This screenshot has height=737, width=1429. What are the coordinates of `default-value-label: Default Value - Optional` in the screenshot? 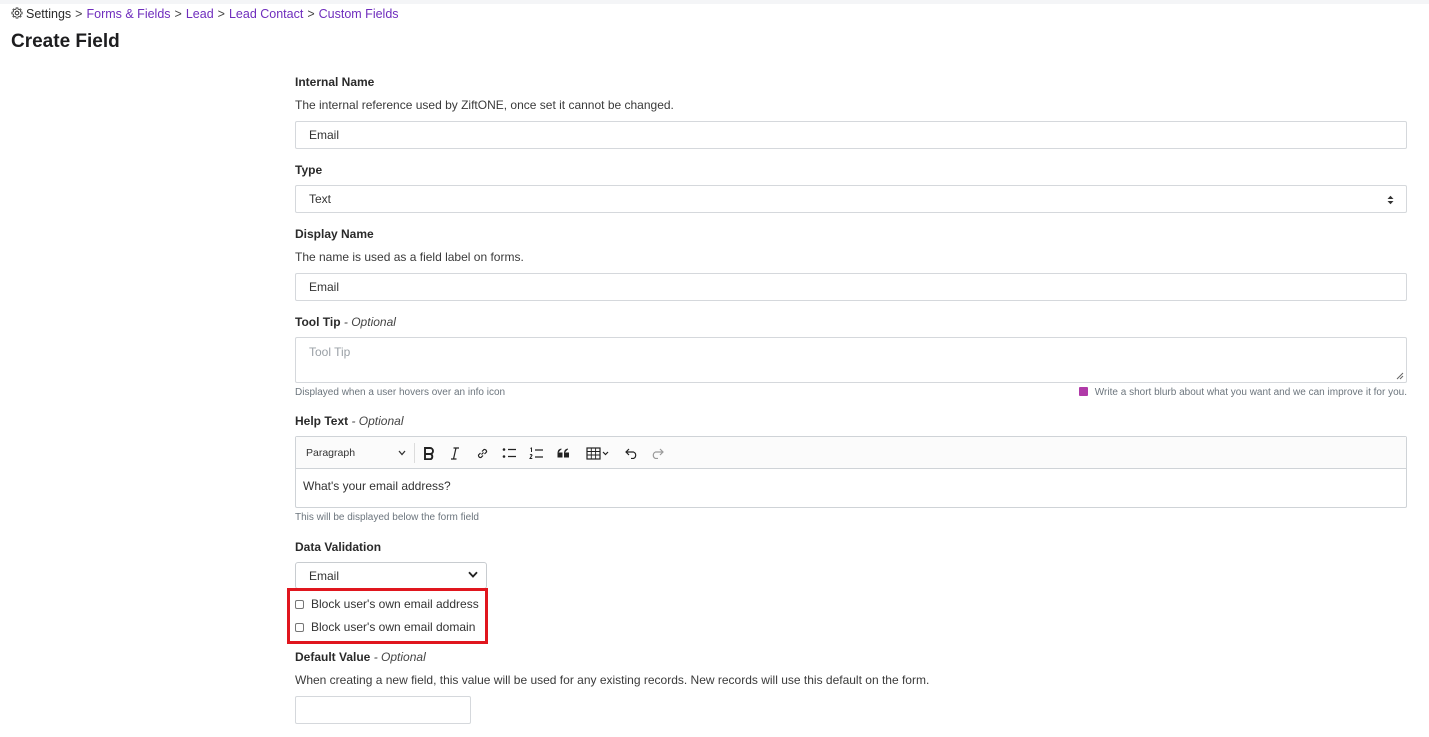 It's located at (360, 657).